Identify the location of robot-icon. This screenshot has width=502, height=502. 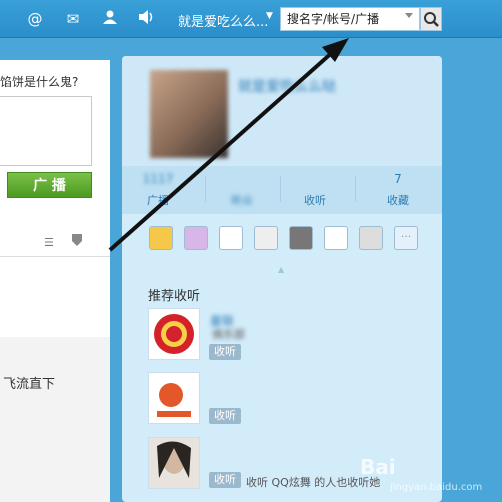
(266, 238).